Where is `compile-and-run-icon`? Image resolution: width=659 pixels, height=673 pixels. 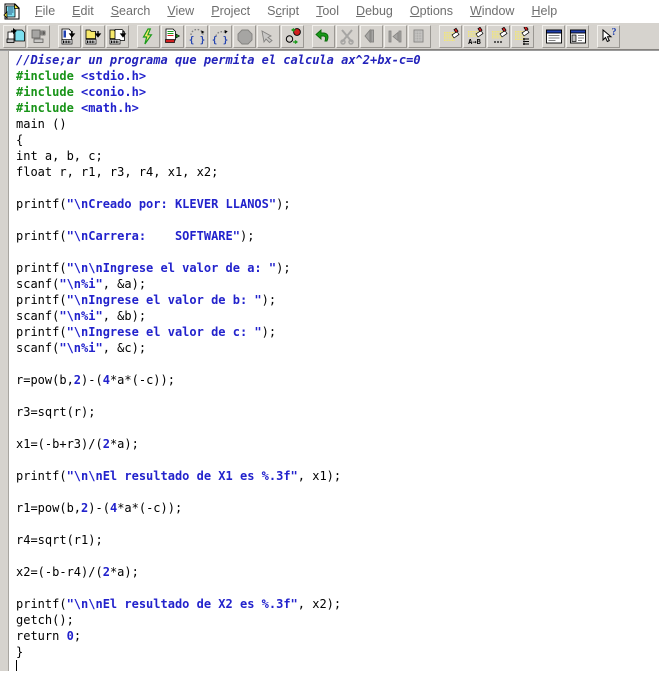
compile-and-run-icon is located at coordinates (172, 36).